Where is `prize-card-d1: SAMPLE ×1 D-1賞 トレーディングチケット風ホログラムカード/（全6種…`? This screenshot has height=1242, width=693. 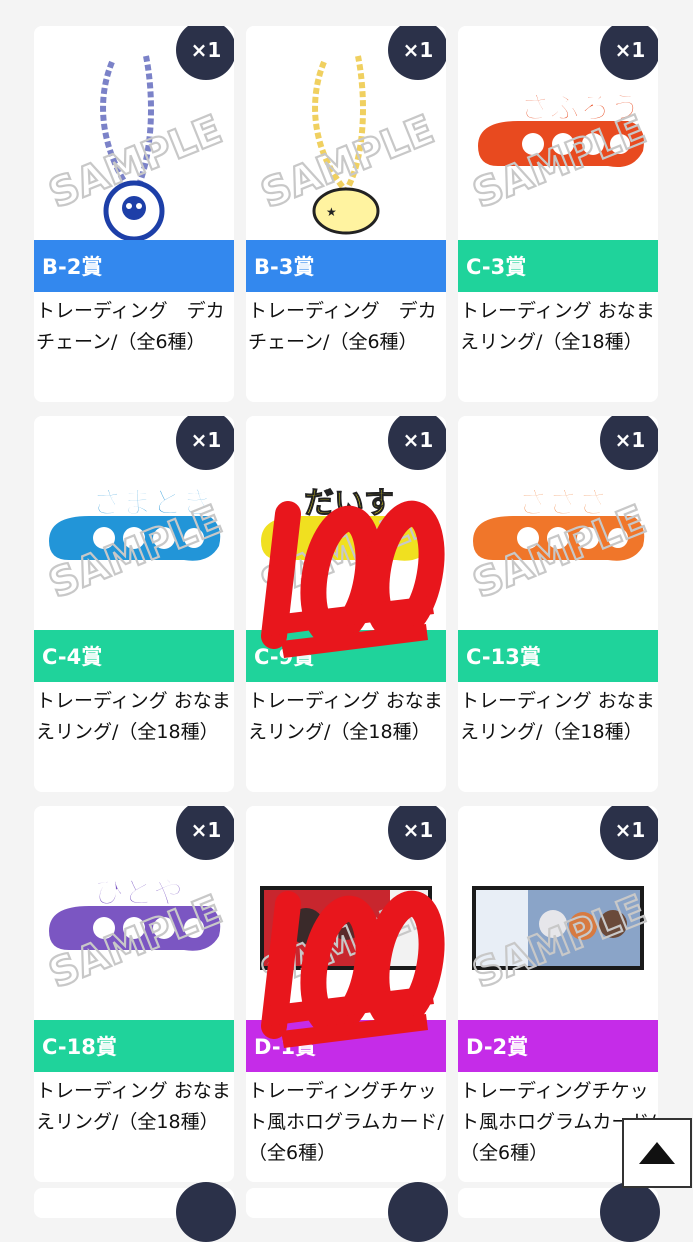 prize-card-d1: SAMPLE ×1 D-1賞 トレーディングチケット風ホログラムカード/（全6種… is located at coordinates (346, 994).